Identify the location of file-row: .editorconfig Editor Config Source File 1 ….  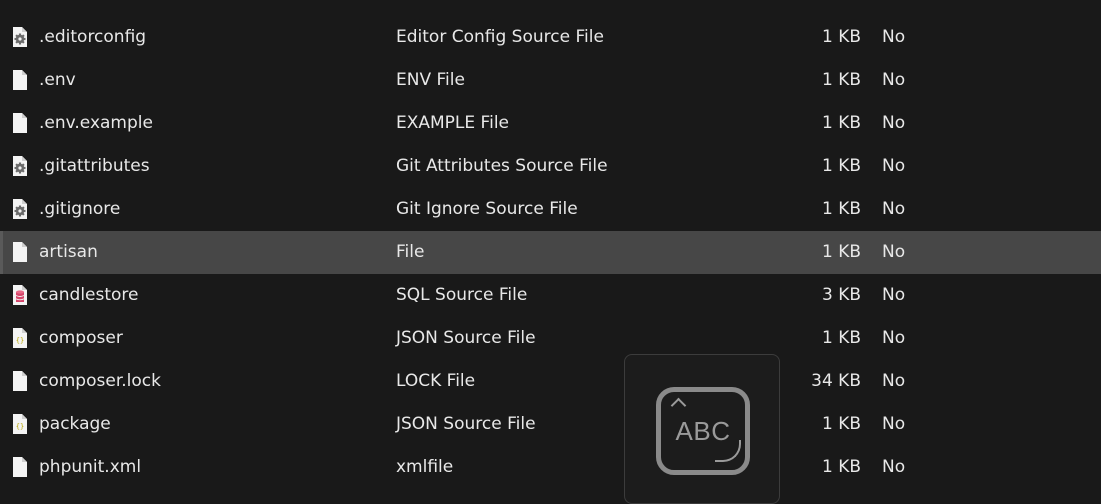
(550, 37).